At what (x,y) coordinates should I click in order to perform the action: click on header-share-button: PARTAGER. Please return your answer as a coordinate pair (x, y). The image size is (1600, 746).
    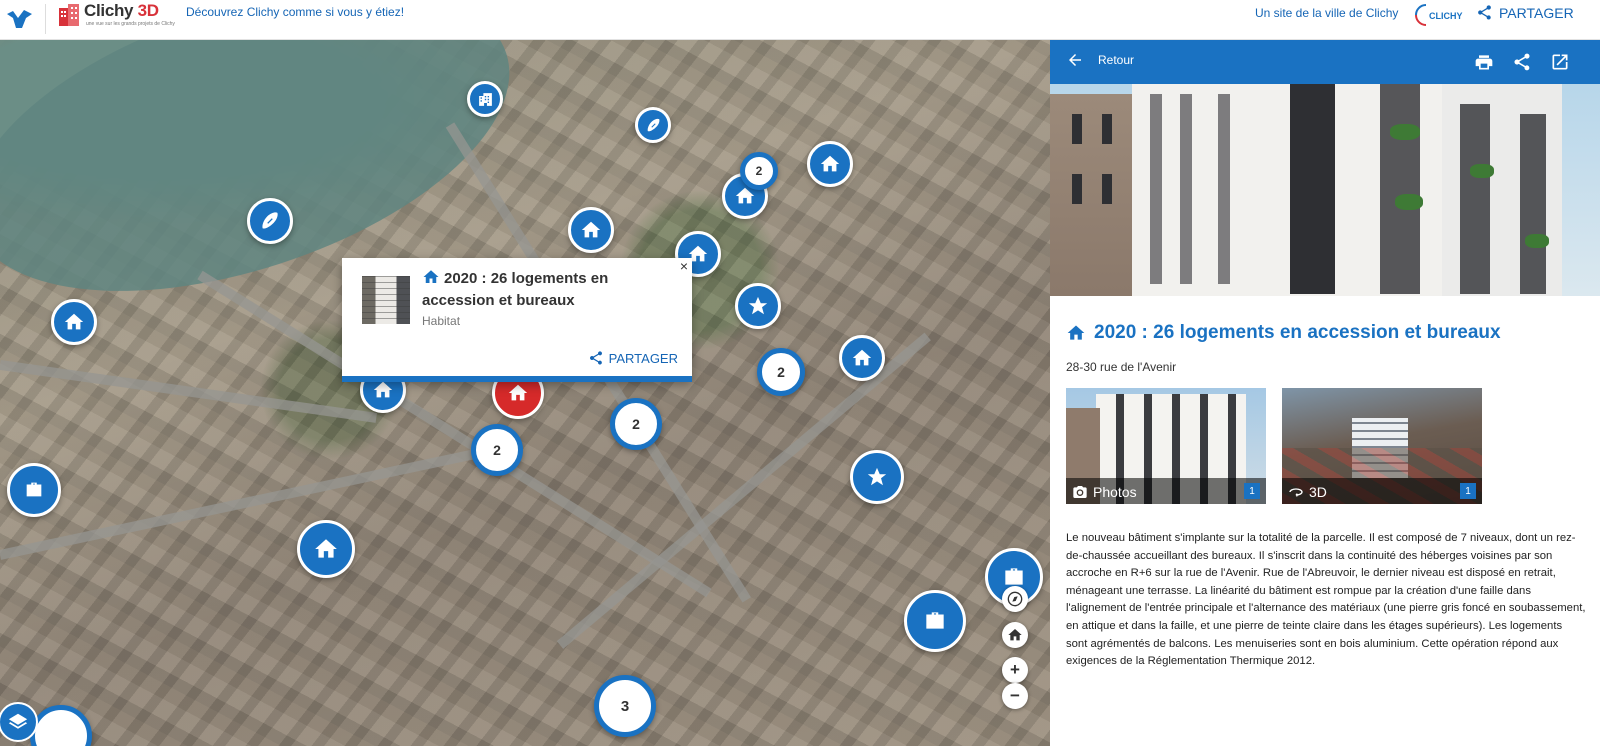
    Looking at the image, I should click on (1525, 12).